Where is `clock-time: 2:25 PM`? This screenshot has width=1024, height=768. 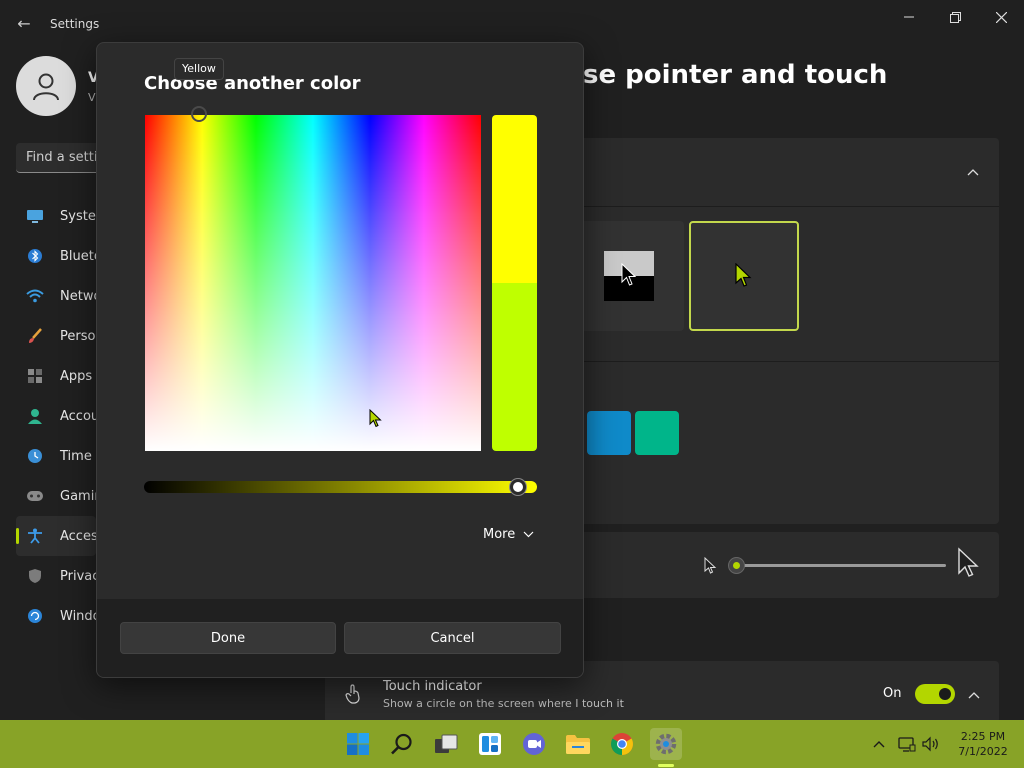
clock-time: 2:25 PM is located at coordinates (983, 736).